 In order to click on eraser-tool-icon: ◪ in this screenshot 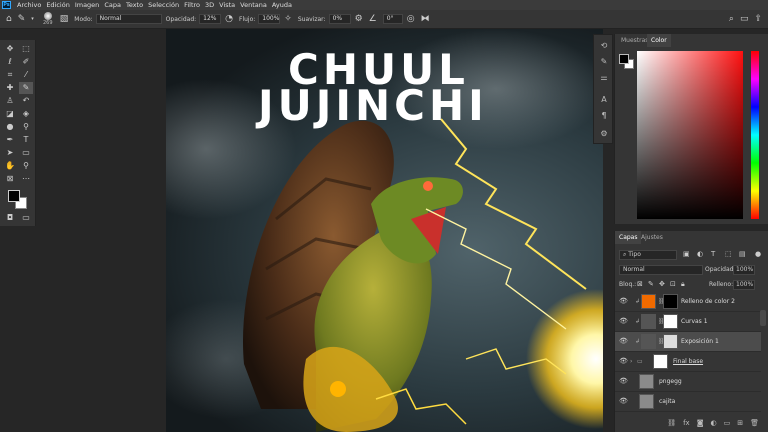, I will do `click(10, 114)`.